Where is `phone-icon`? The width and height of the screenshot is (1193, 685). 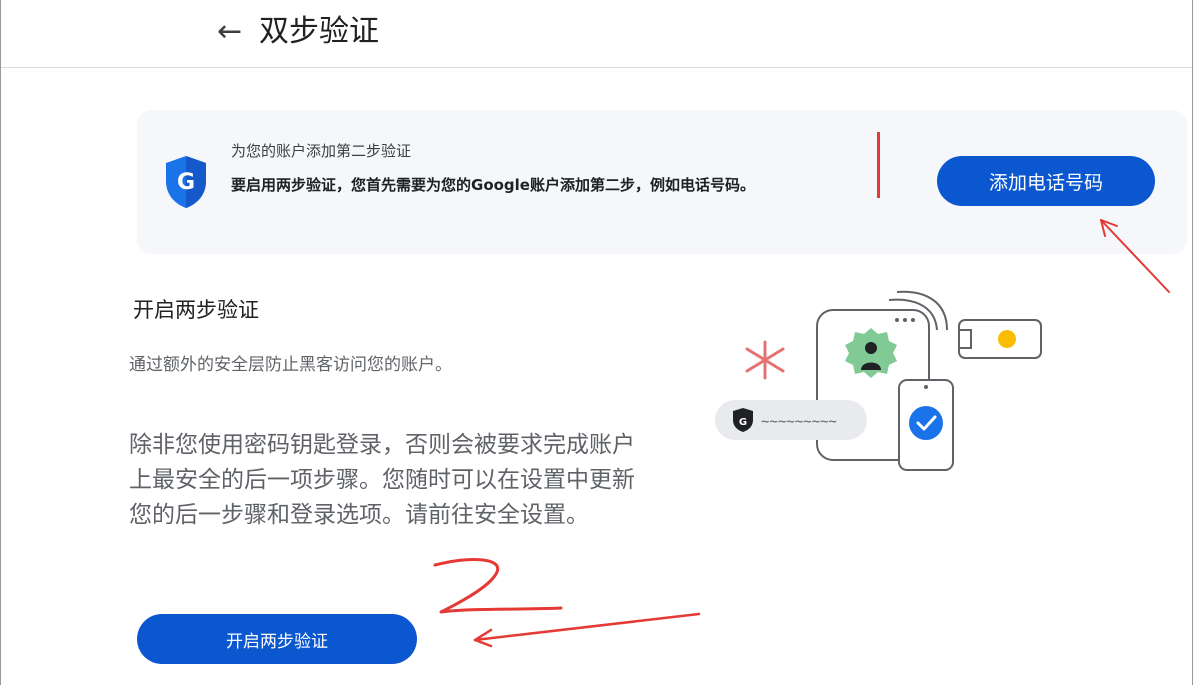
phone-icon is located at coordinates (926, 425).